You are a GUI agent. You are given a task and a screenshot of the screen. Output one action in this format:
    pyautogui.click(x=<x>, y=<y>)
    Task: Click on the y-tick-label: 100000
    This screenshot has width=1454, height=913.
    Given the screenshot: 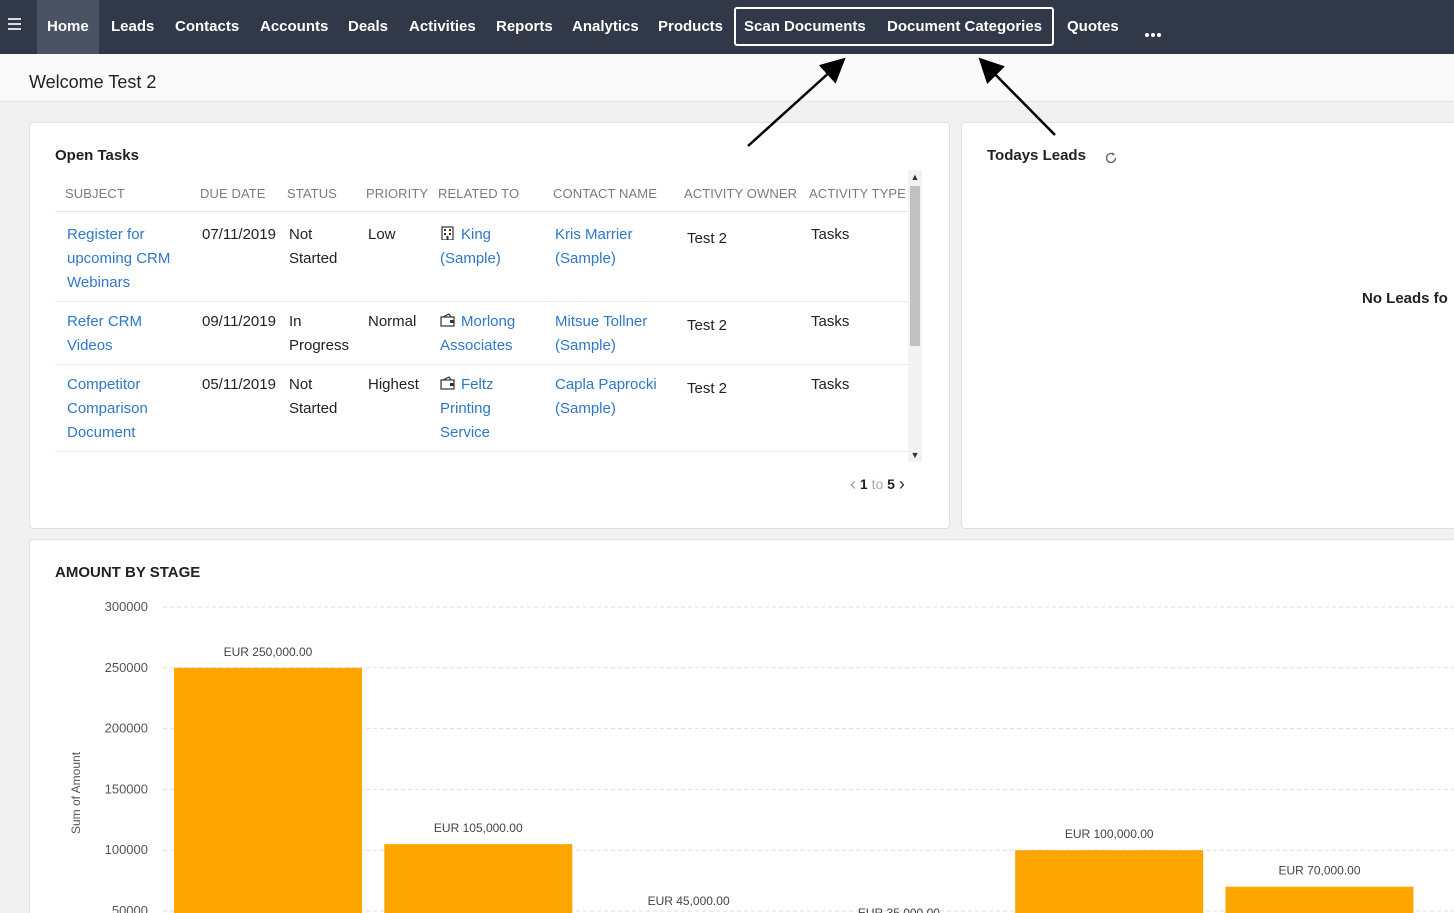 What is the action you would take?
    pyautogui.click(x=126, y=849)
    